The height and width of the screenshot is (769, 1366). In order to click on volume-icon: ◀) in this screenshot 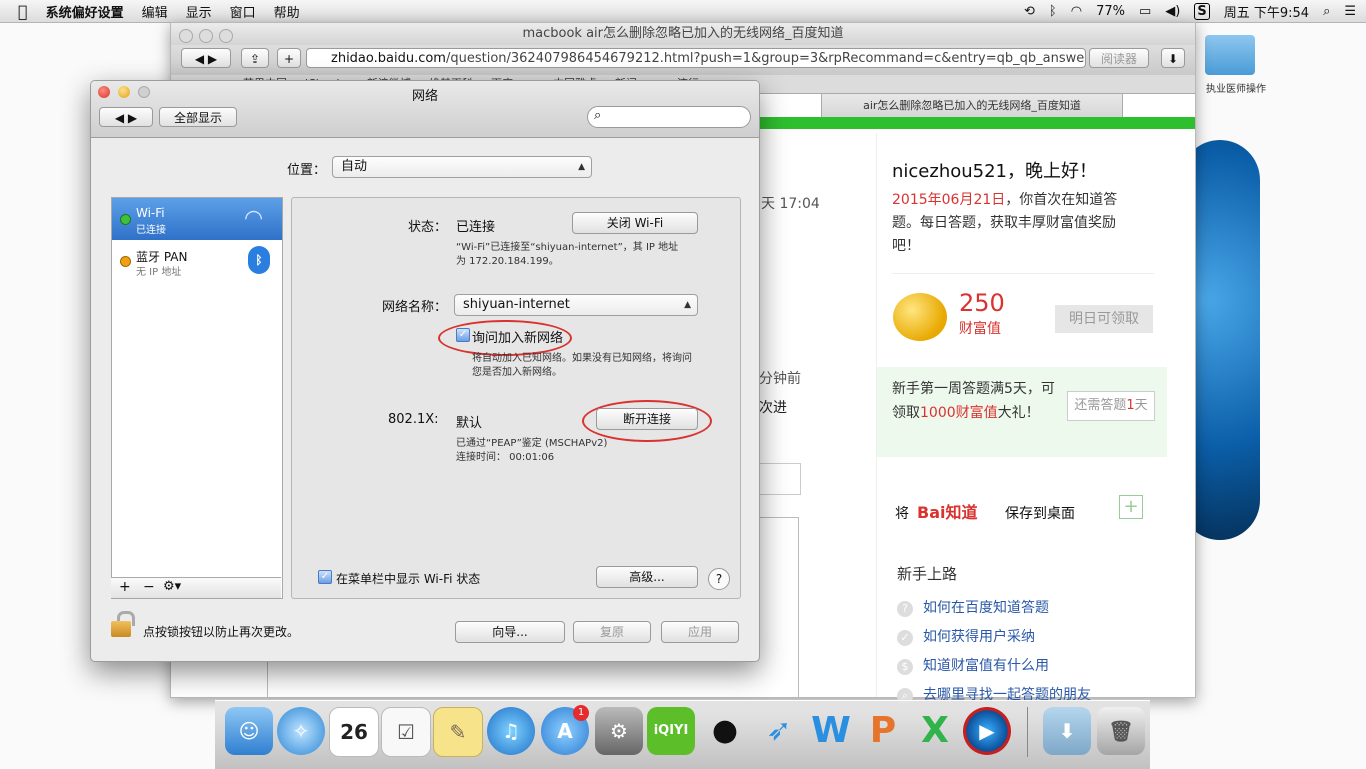, I will do `click(1172, 11)`.